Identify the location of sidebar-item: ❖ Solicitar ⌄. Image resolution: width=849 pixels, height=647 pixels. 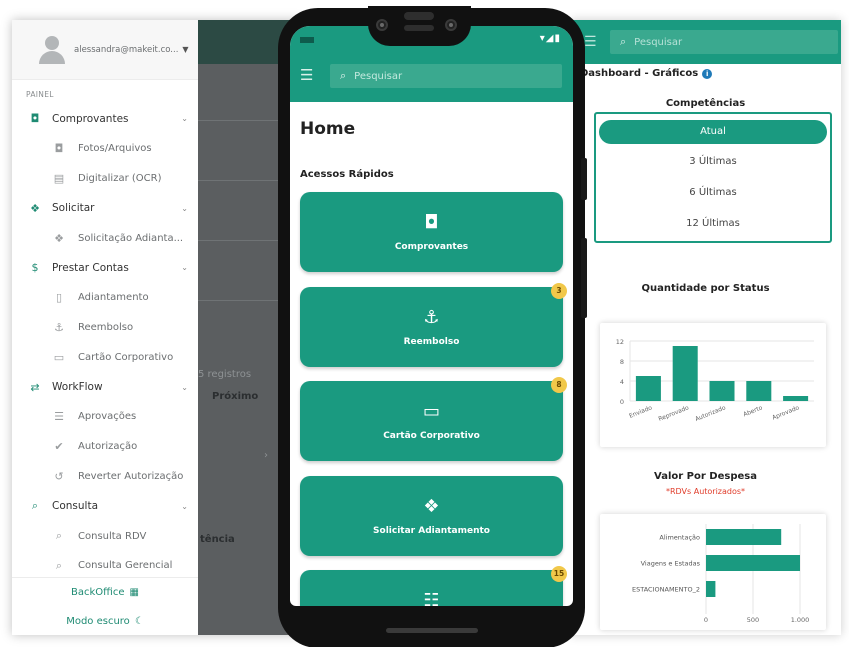
(105, 208).